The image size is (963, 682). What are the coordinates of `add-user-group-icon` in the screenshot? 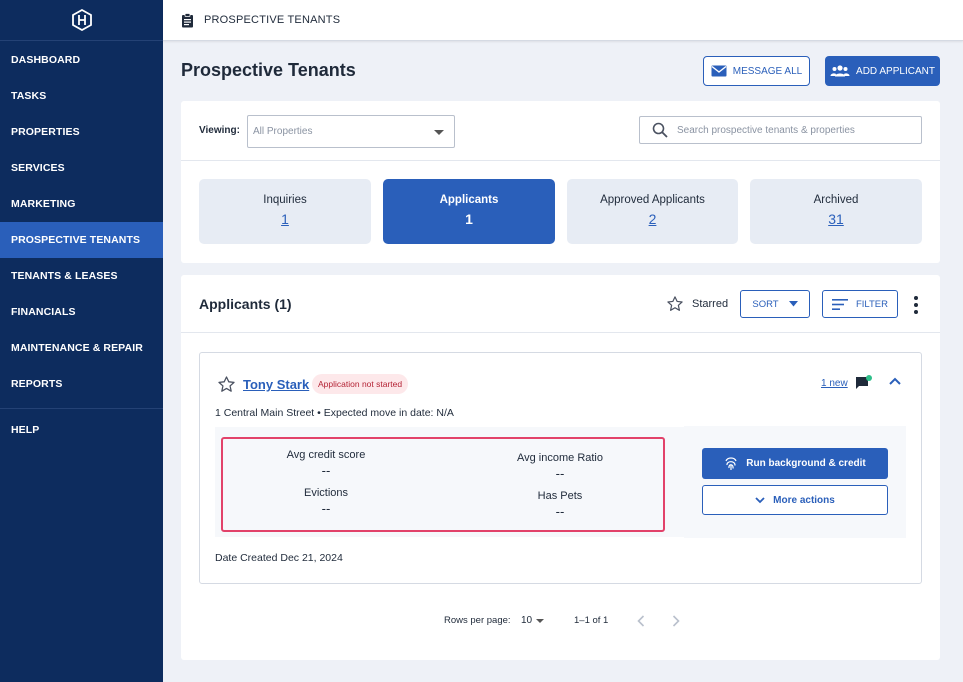 It's located at (840, 71).